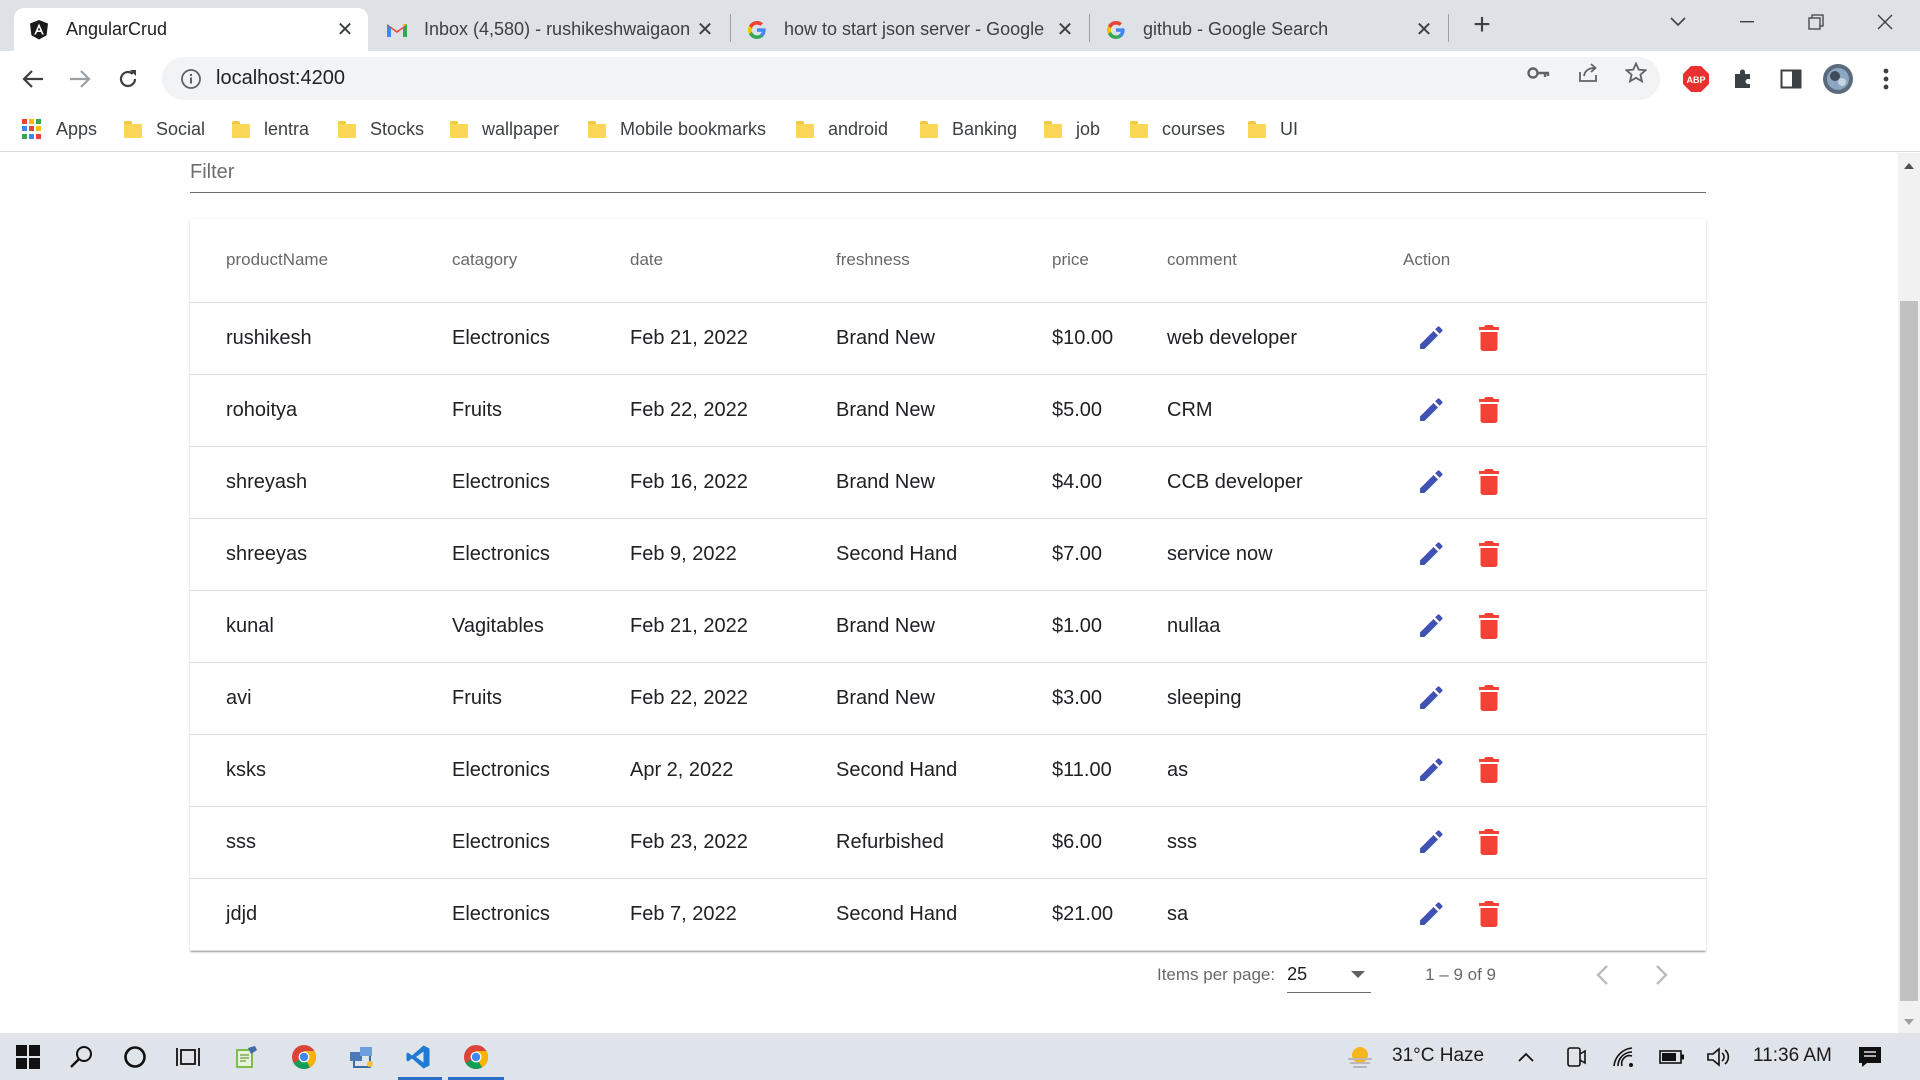 The width and height of the screenshot is (1920, 1080). Describe the element at coordinates (1696, 79) in the screenshot. I see `adblock-icon: ABP` at that location.